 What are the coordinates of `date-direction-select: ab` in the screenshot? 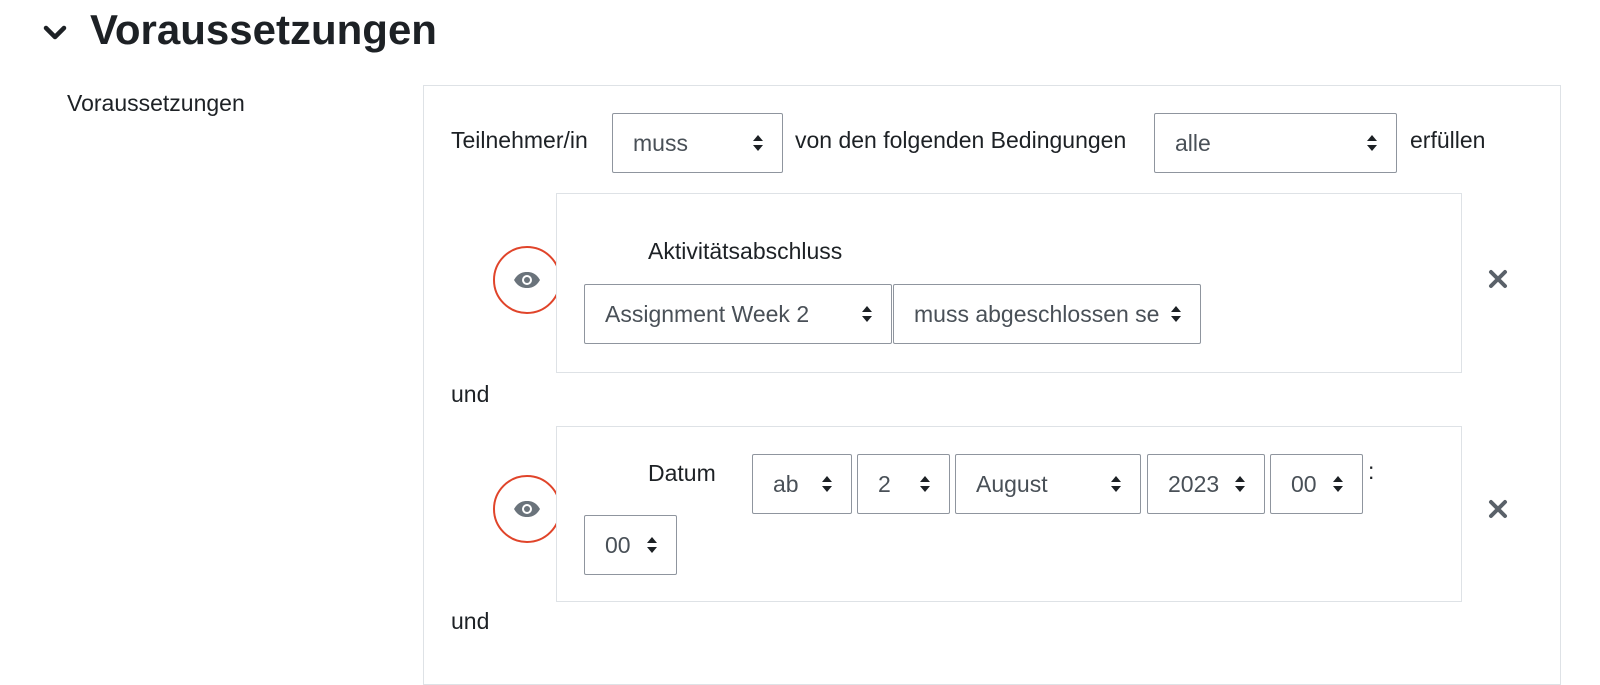 It's located at (802, 484).